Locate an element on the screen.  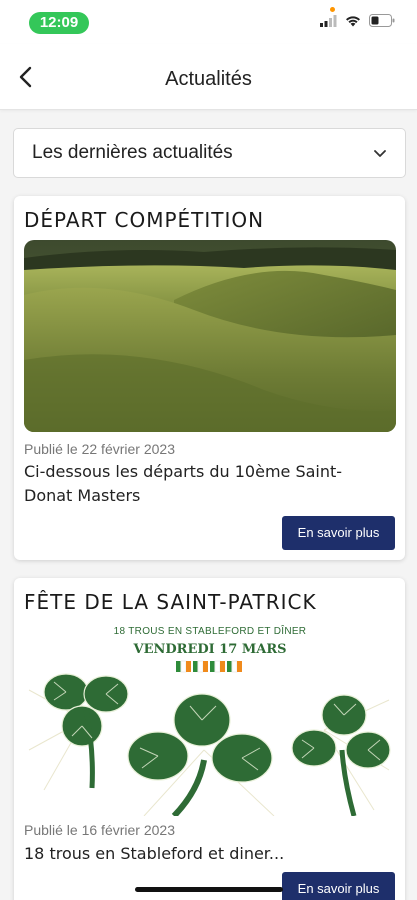
home-indicator is located at coordinates (209, 889).